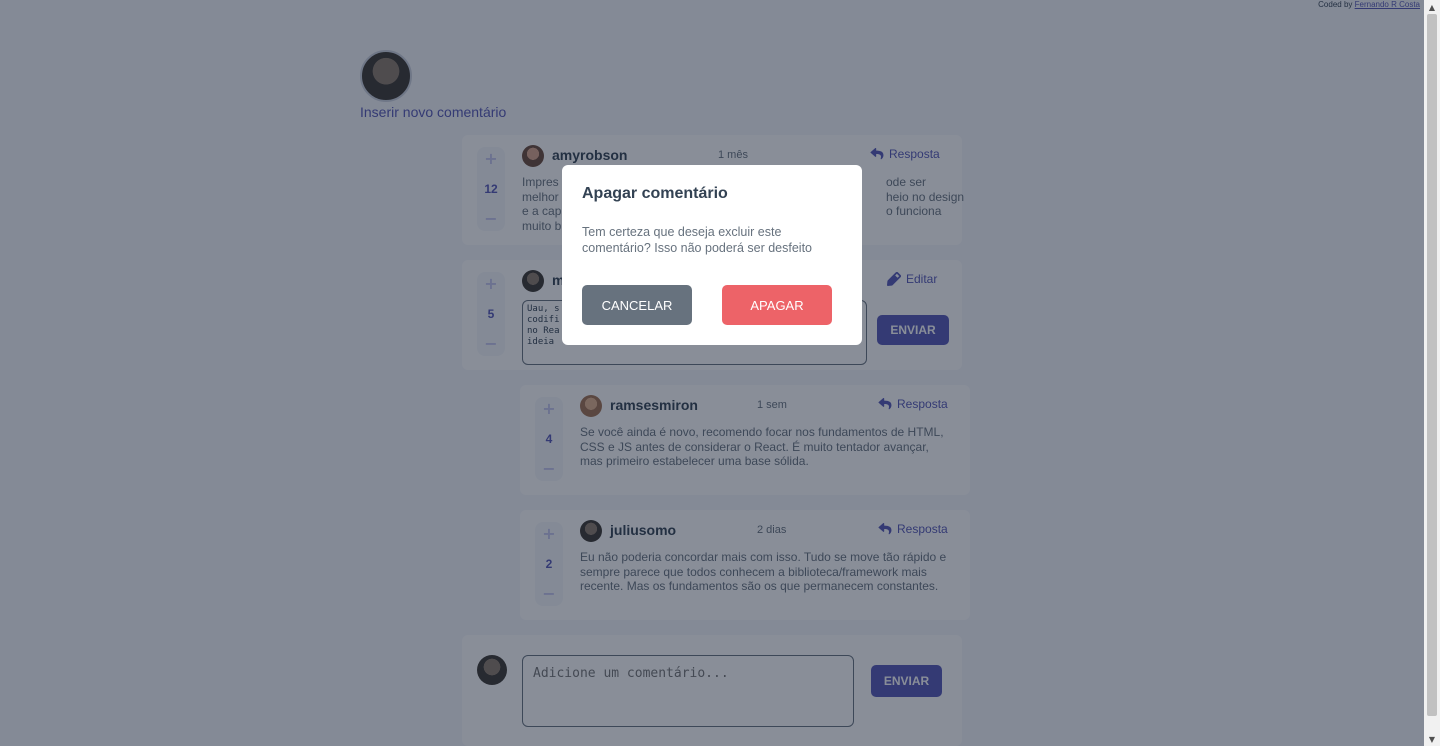 The width and height of the screenshot is (1440, 746). I want to click on cancel-button: CANCELAR, so click(637, 305).